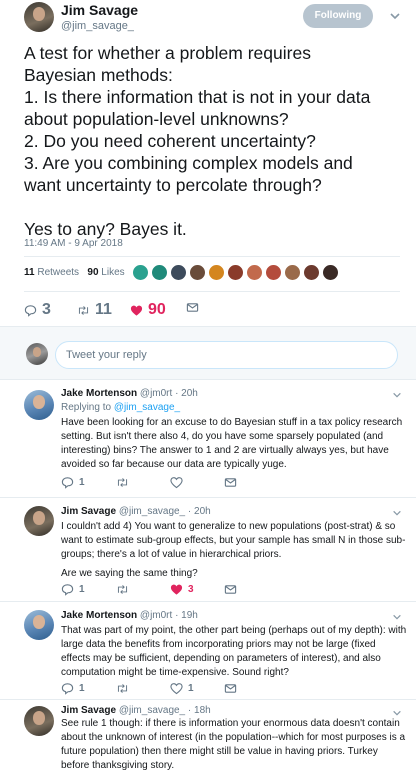  I want to click on reply-time: · 18h, so click(199, 710).